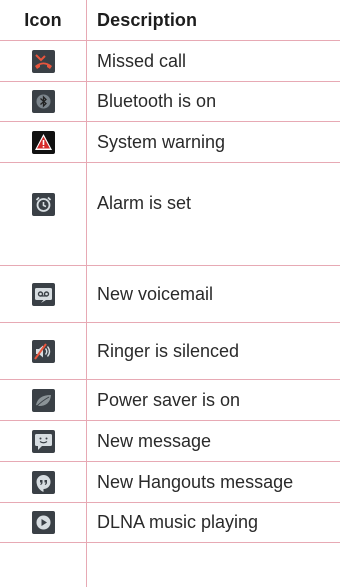  Describe the element at coordinates (178, 522) in the screenshot. I see `row-label: DLNA music playing` at that location.